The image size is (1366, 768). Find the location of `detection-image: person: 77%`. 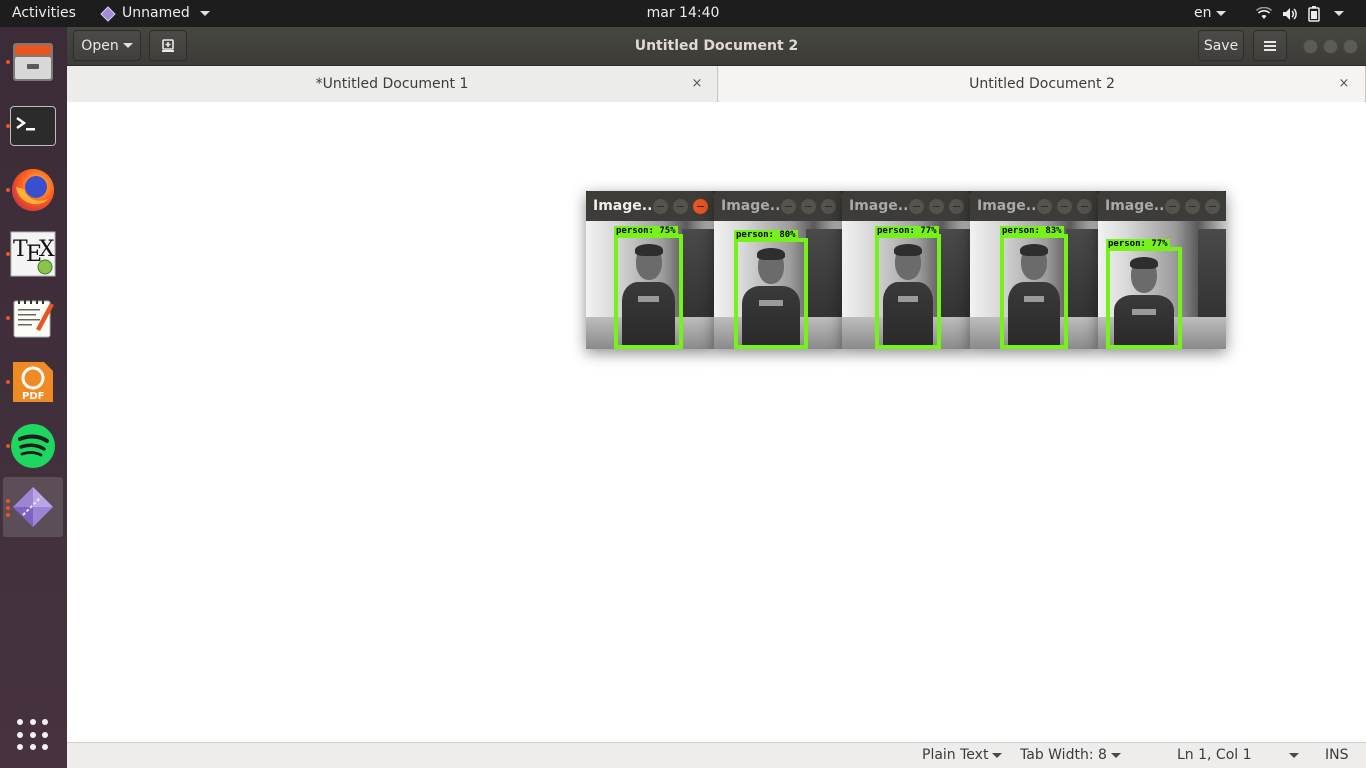

detection-image: person: 77% is located at coordinates (1162, 285).